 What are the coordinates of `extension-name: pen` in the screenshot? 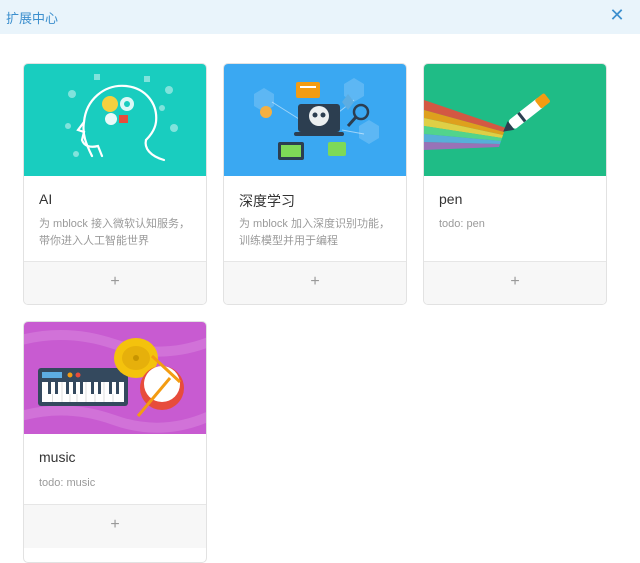 It's located at (451, 199).